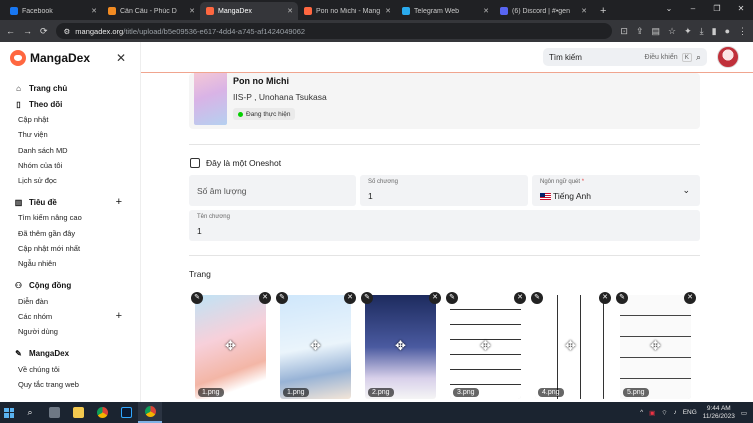 Image resolution: width=753 pixels, height=423 pixels. Describe the element at coordinates (70, 119) in the screenshot. I see `sidebar-item: Cập nhật` at that location.